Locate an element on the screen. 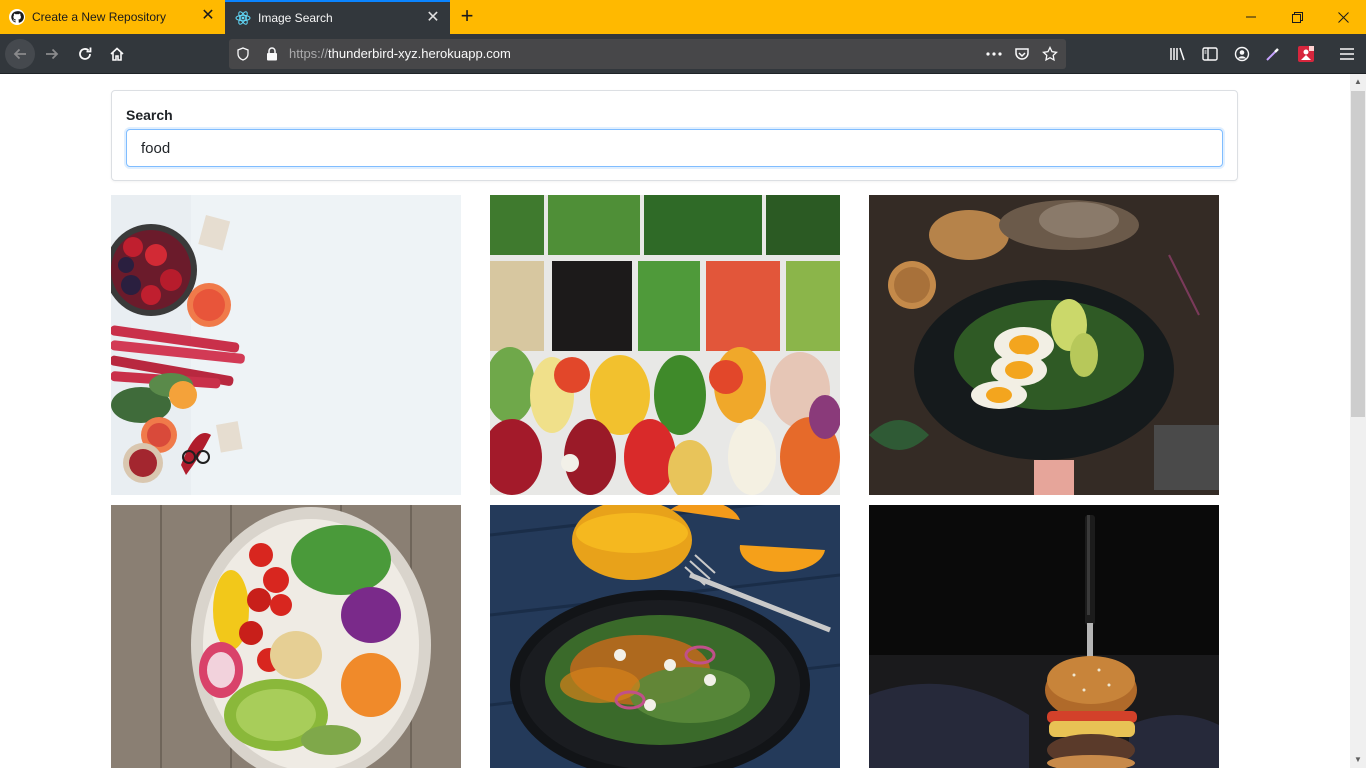 This screenshot has width=1366, height=768. result-image-salad-bar is located at coordinates (665, 345).